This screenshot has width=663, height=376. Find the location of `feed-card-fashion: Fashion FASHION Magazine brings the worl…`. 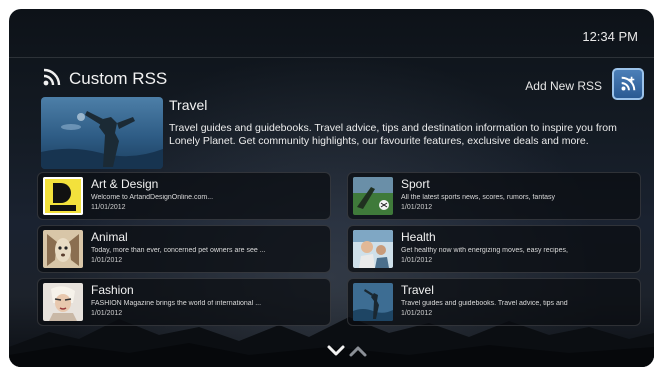

feed-card-fashion: Fashion FASHION Magazine brings the worl… is located at coordinates (184, 302).